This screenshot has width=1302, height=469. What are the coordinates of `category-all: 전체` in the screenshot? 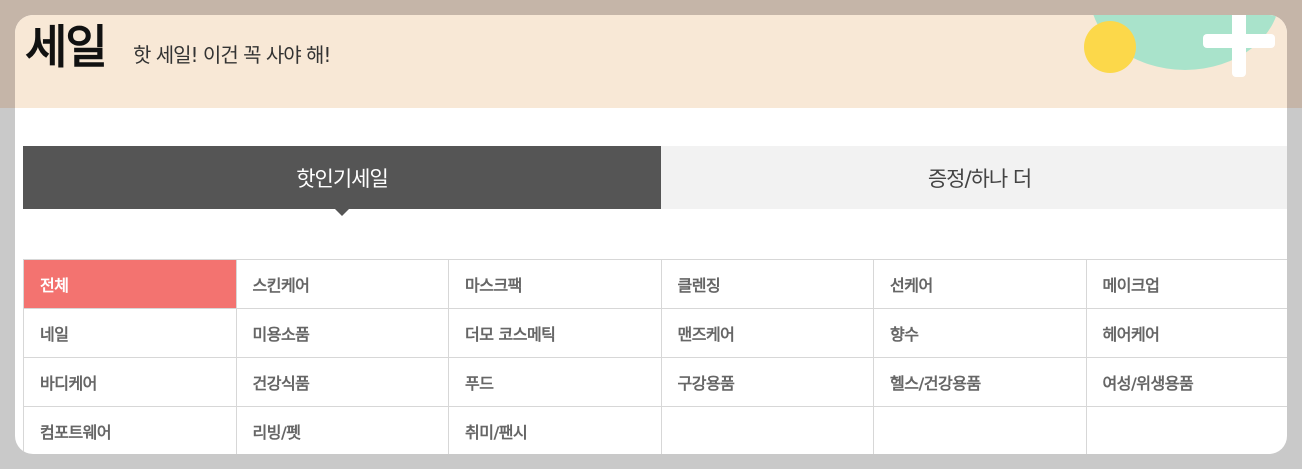 It's located at (129, 284).